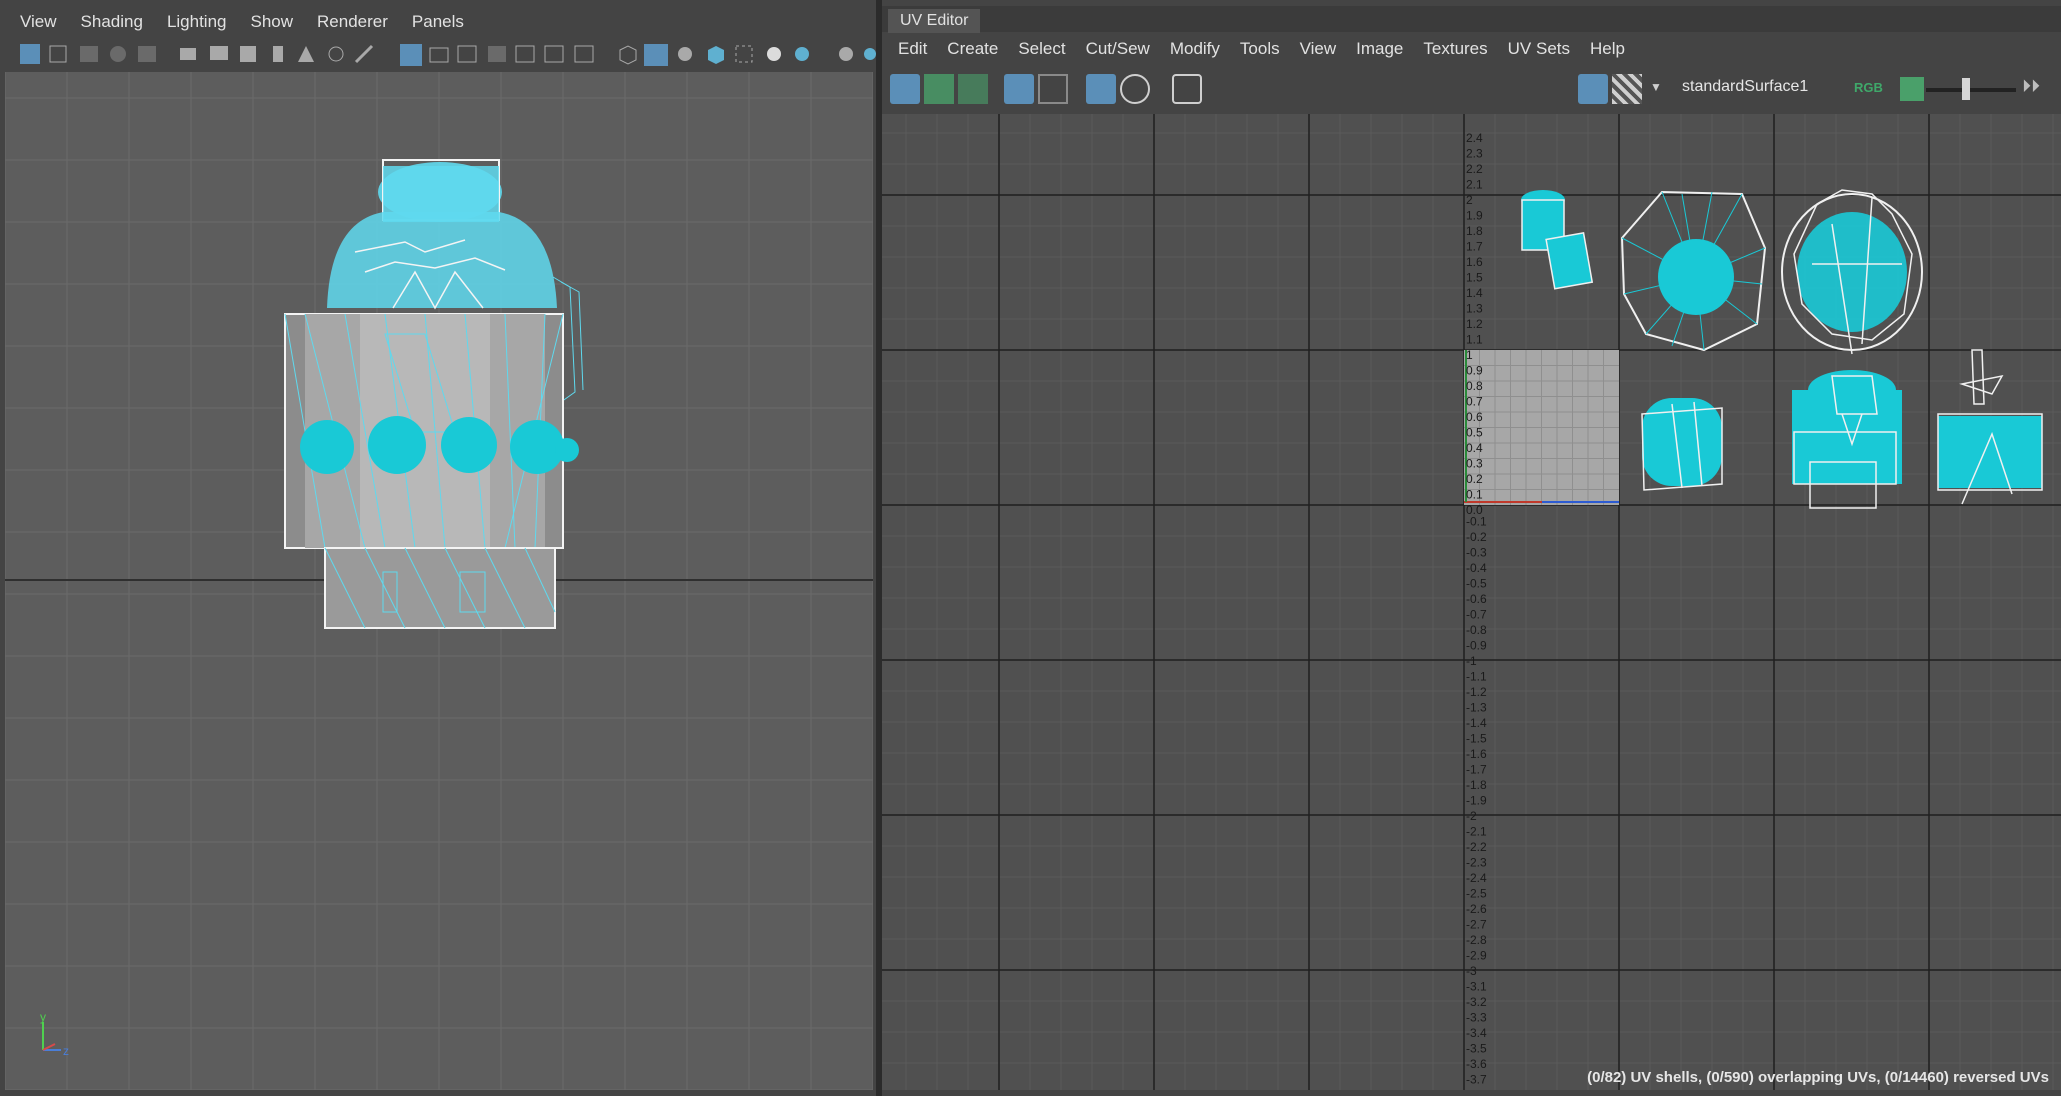  I want to click on v-tick-label: -0.3, so click(1476, 553).